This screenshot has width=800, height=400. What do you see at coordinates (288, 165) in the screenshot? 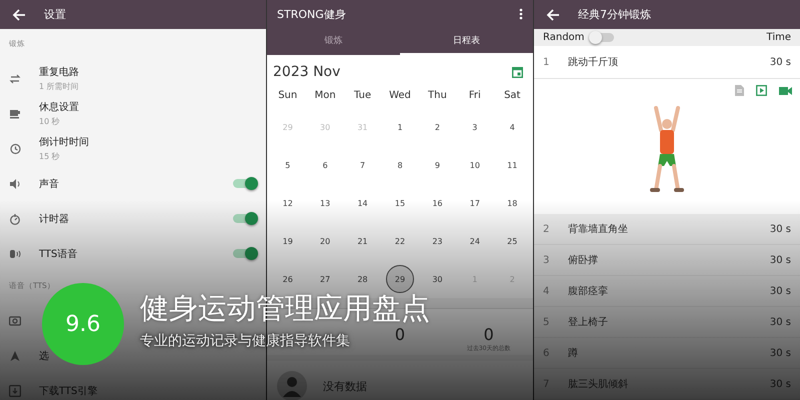
I see `calendar-day: 5` at bounding box center [288, 165].